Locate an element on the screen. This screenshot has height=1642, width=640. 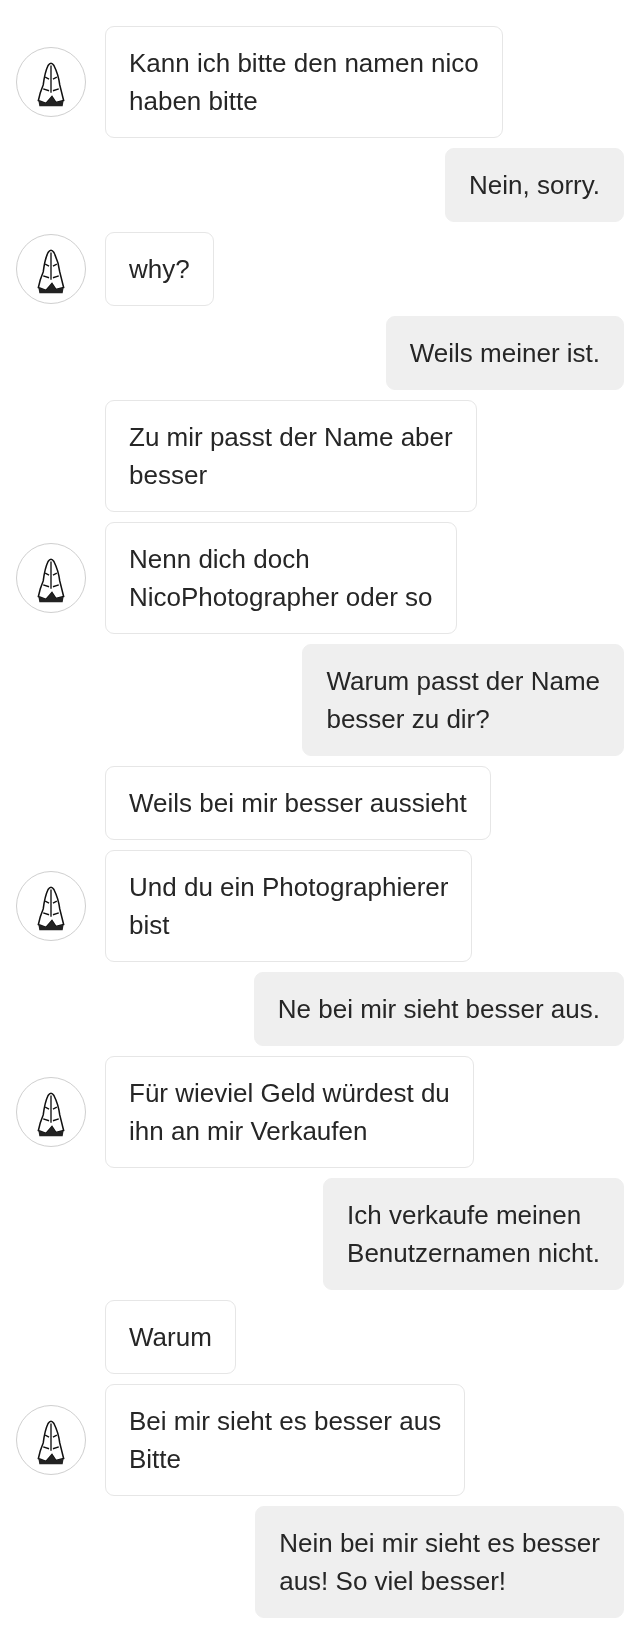
message-bubble: Weils meiner ist. is located at coordinates (504, 353).